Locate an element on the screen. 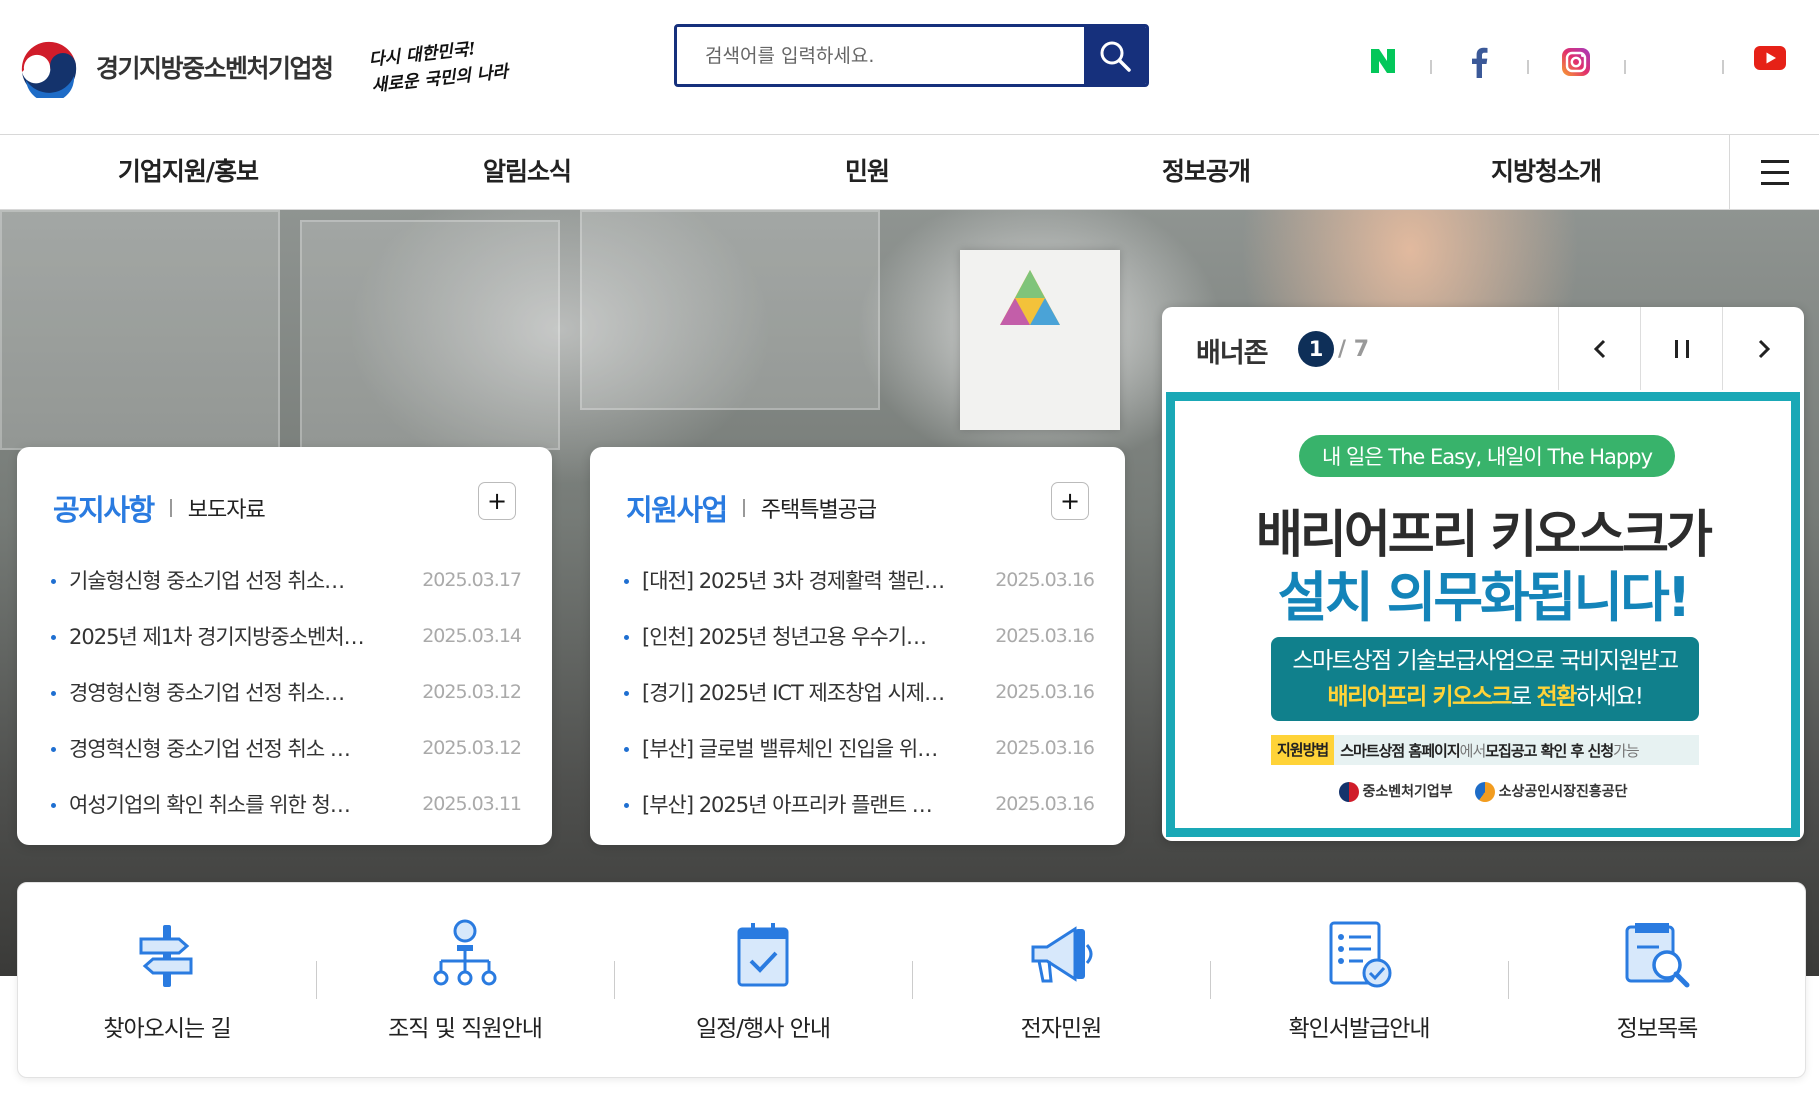 The width and height of the screenshot is (1819, 1105). tab-press-releases: 보도자료 is located at coordinates (227, 508).